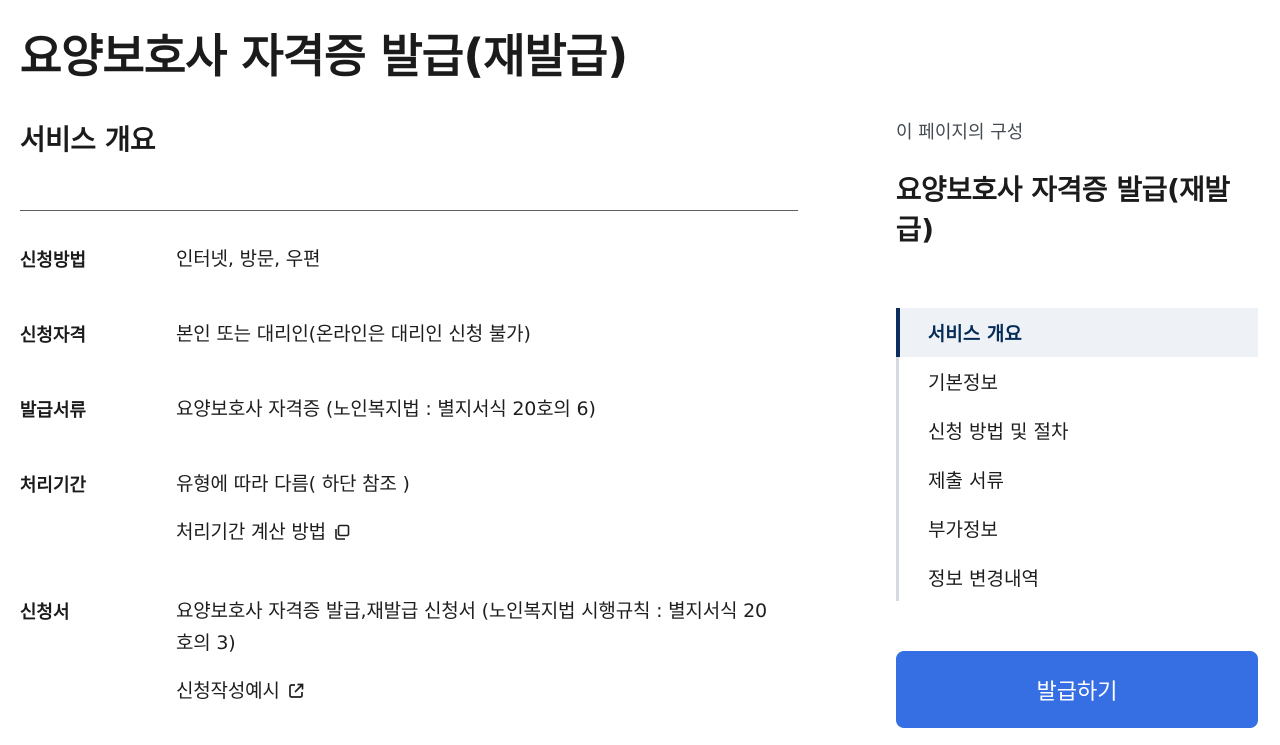 The width and height of the screenshot is (1280, 745). Describe the element at coordinates (53, 335) in the screenshot. I see `info-label: 신청자격` at that location.